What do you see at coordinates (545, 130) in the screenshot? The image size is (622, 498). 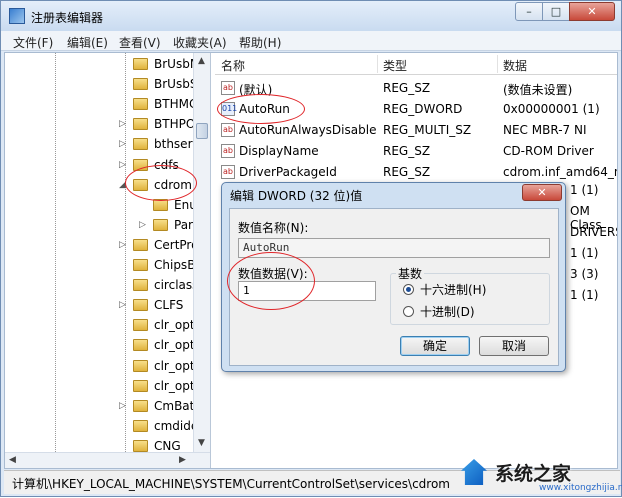 I see `value-data: NEC MBR-7 NI` at bounding box center [545, 130].